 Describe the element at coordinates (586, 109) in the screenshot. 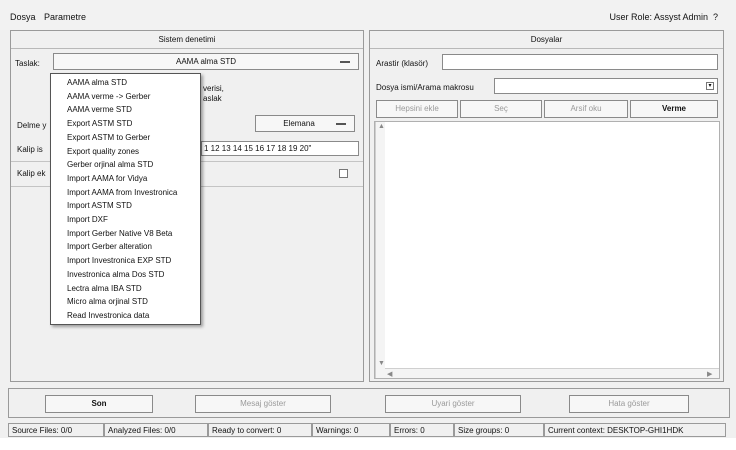

I see `arsif-oku-button: Arsif oku` at that location.